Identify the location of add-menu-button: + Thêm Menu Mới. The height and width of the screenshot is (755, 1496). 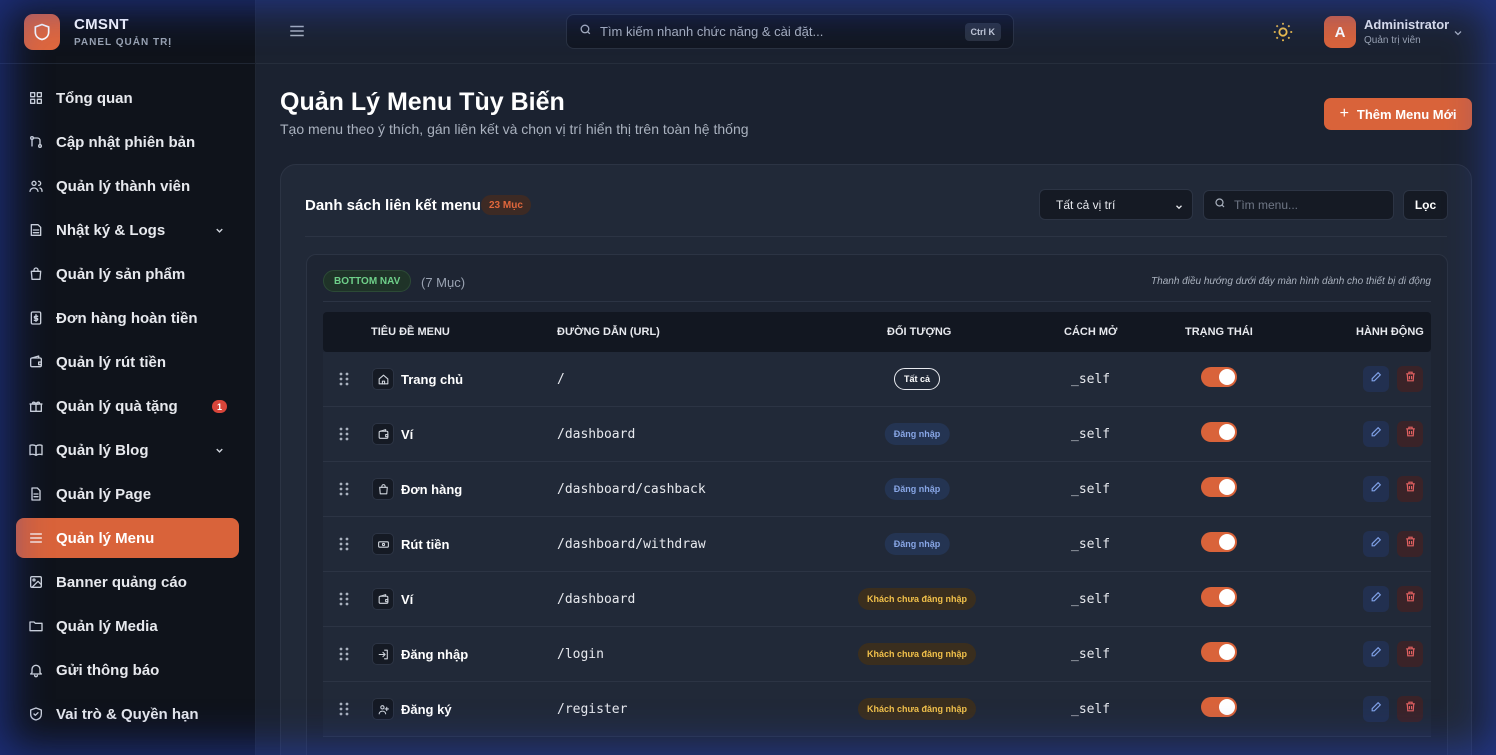
(1398, 114).